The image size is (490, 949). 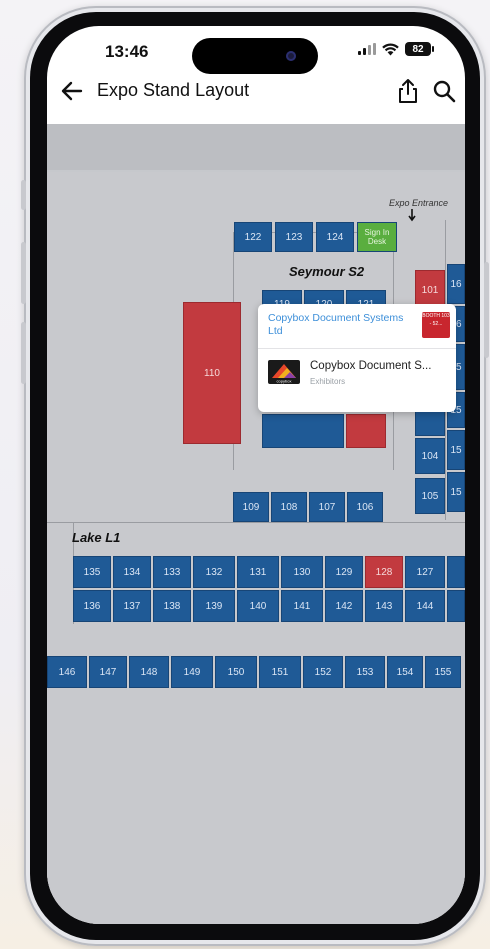 I want to click on stand-142: 142, so click(x=344, y=606).